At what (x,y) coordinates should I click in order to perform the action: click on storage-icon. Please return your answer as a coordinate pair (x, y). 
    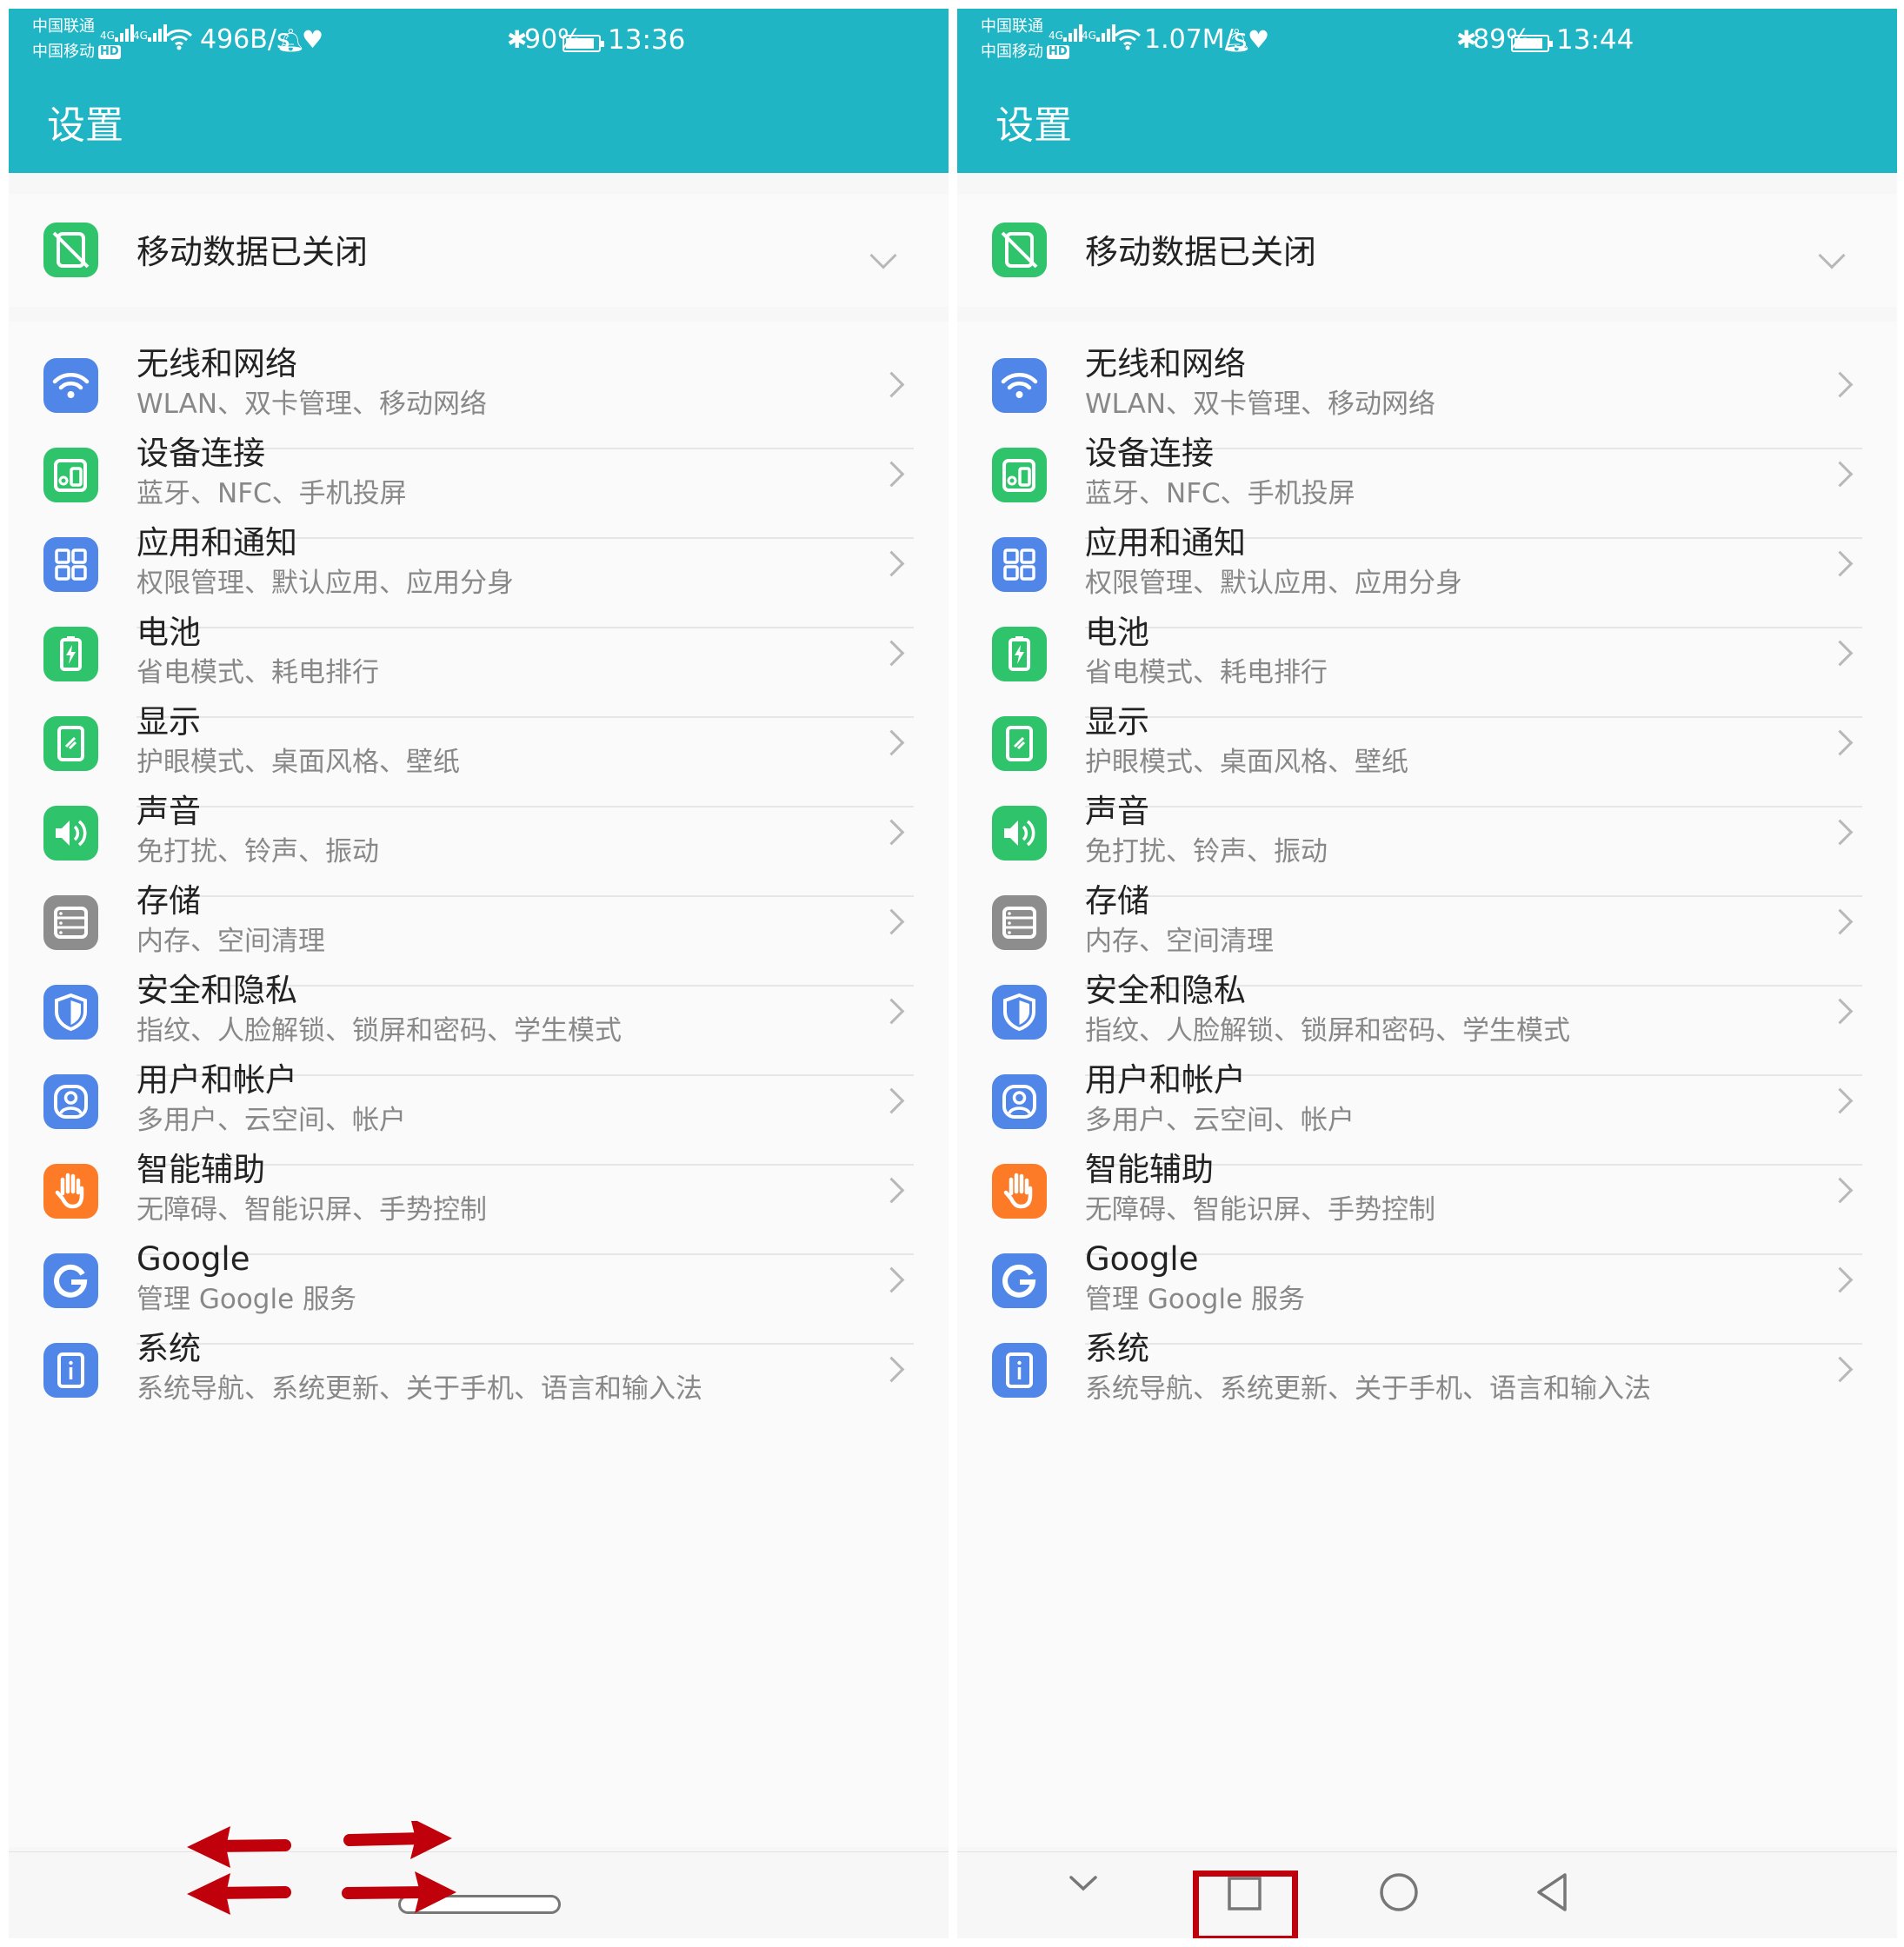
    Looking at the image, I should click on (1019, 922).